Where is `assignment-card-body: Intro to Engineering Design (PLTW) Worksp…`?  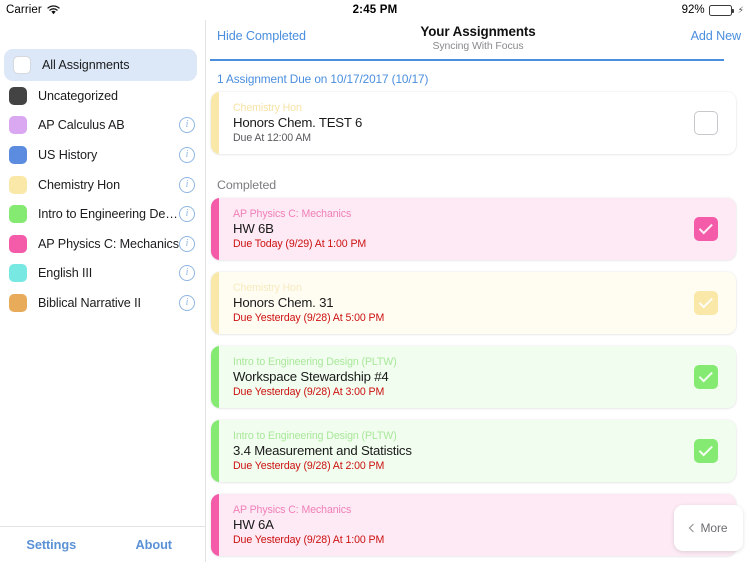 assignment-card-body: Intro to Engineering Design (PLTW) Worksp… is located at coordinates (452, 377).